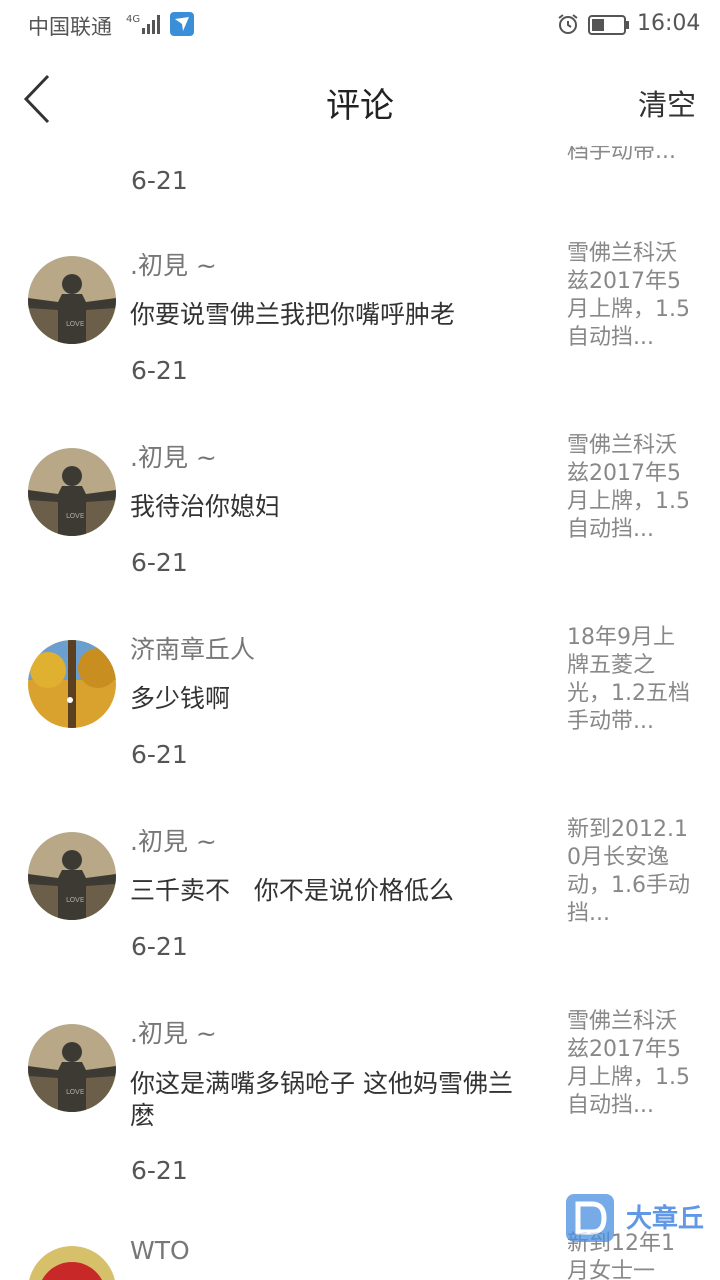 Image resolution: width=720 pixels, height=1280 pixels. Describe the element at coordinates (360, 26) in the screenshot. I see `status-bar: 中国联通 4G 16:04` at that location.